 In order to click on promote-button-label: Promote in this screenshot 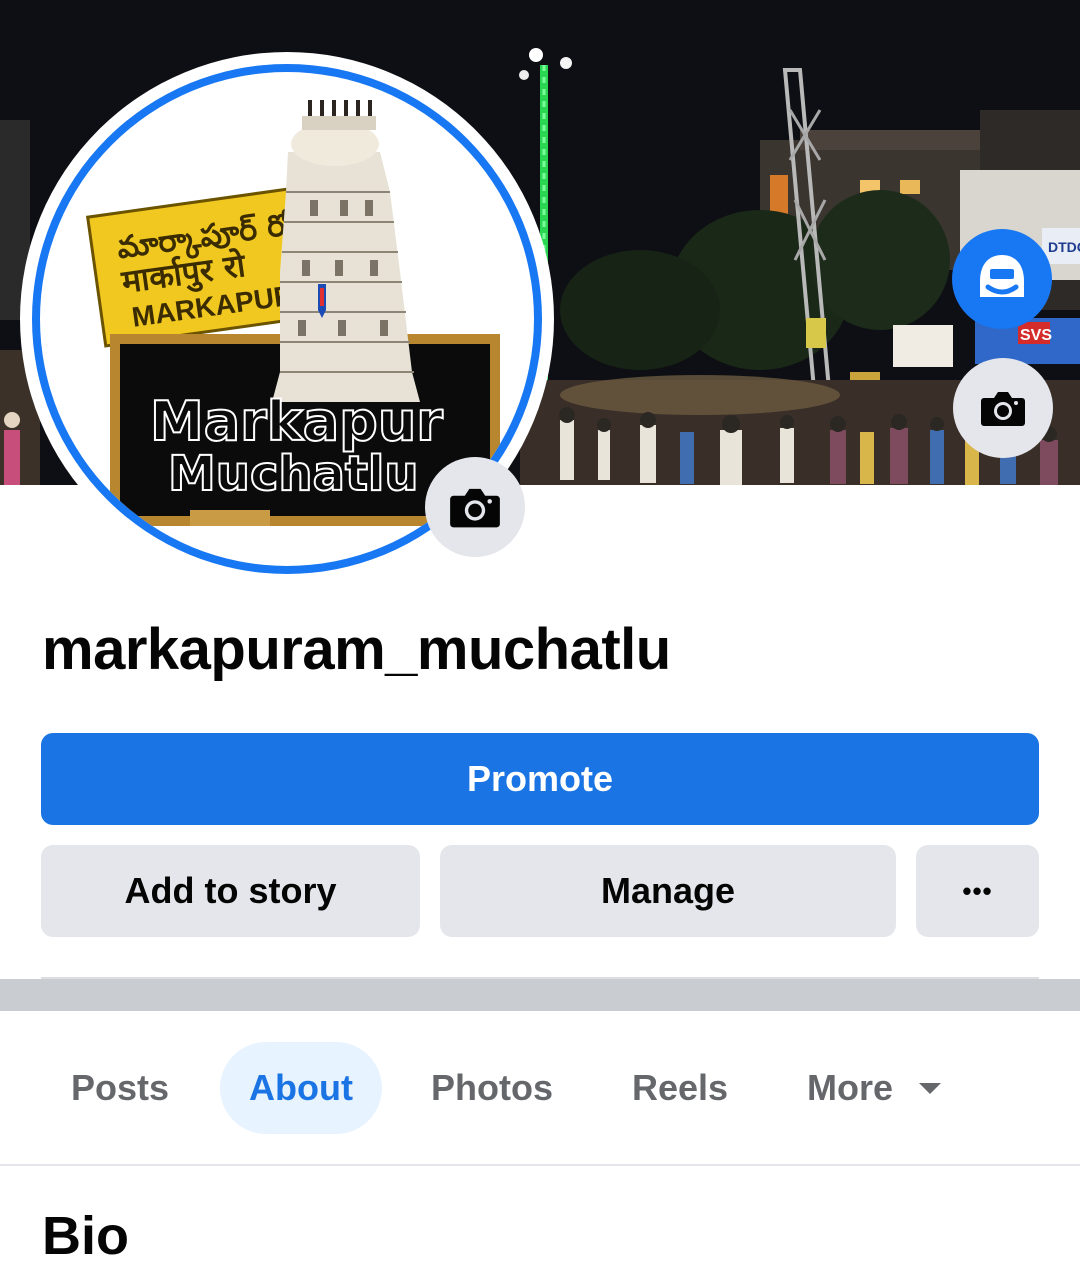, I will do `click(540, 778)`.